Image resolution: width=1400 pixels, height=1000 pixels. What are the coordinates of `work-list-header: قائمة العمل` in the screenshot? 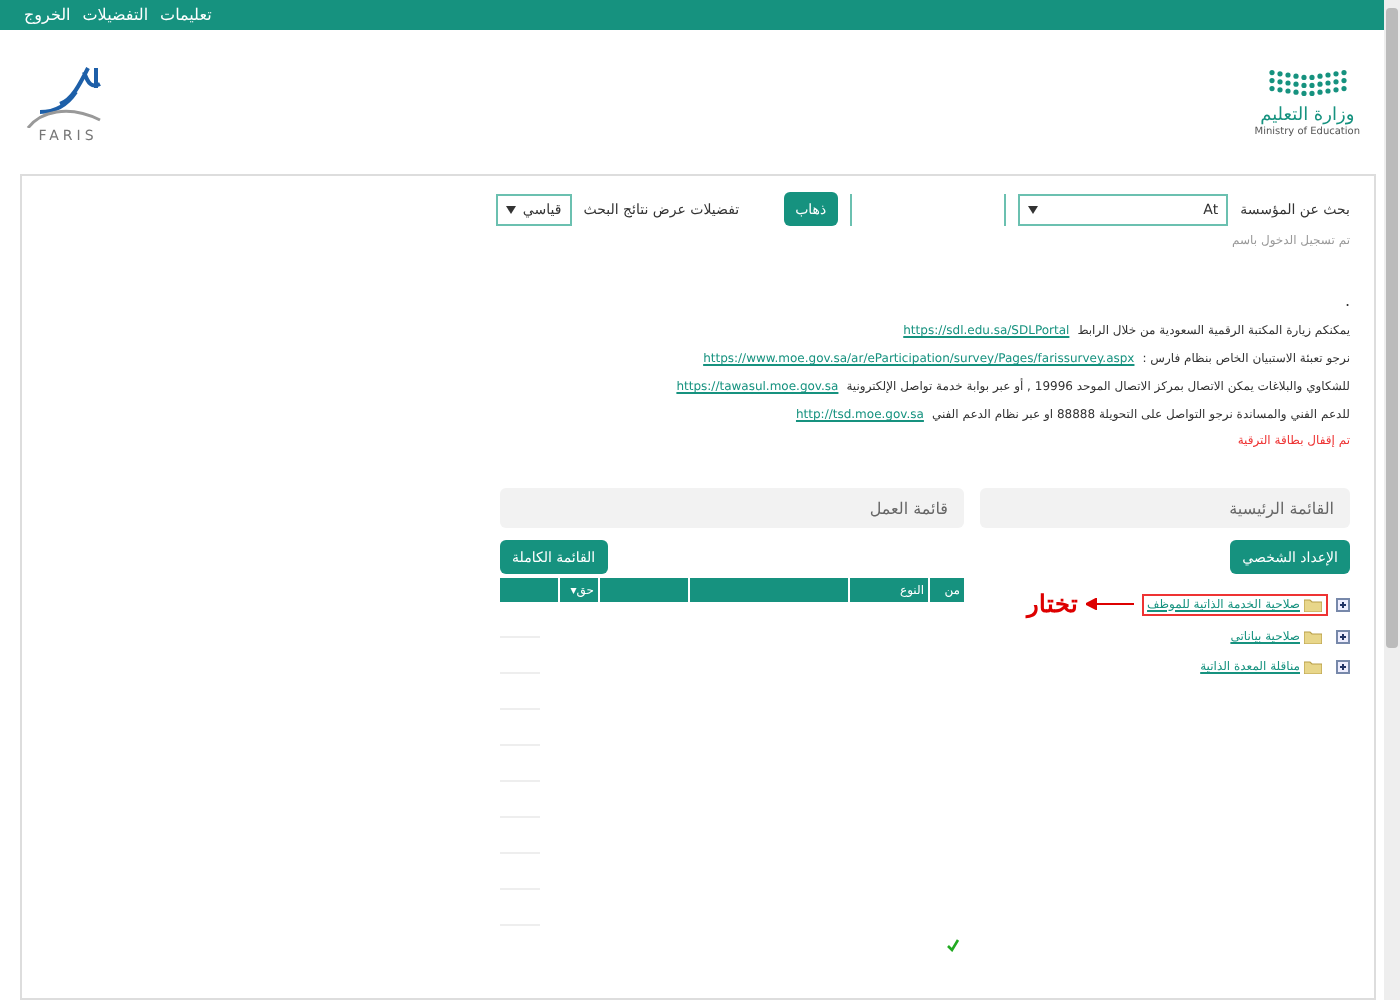 It's located at (732, 508).